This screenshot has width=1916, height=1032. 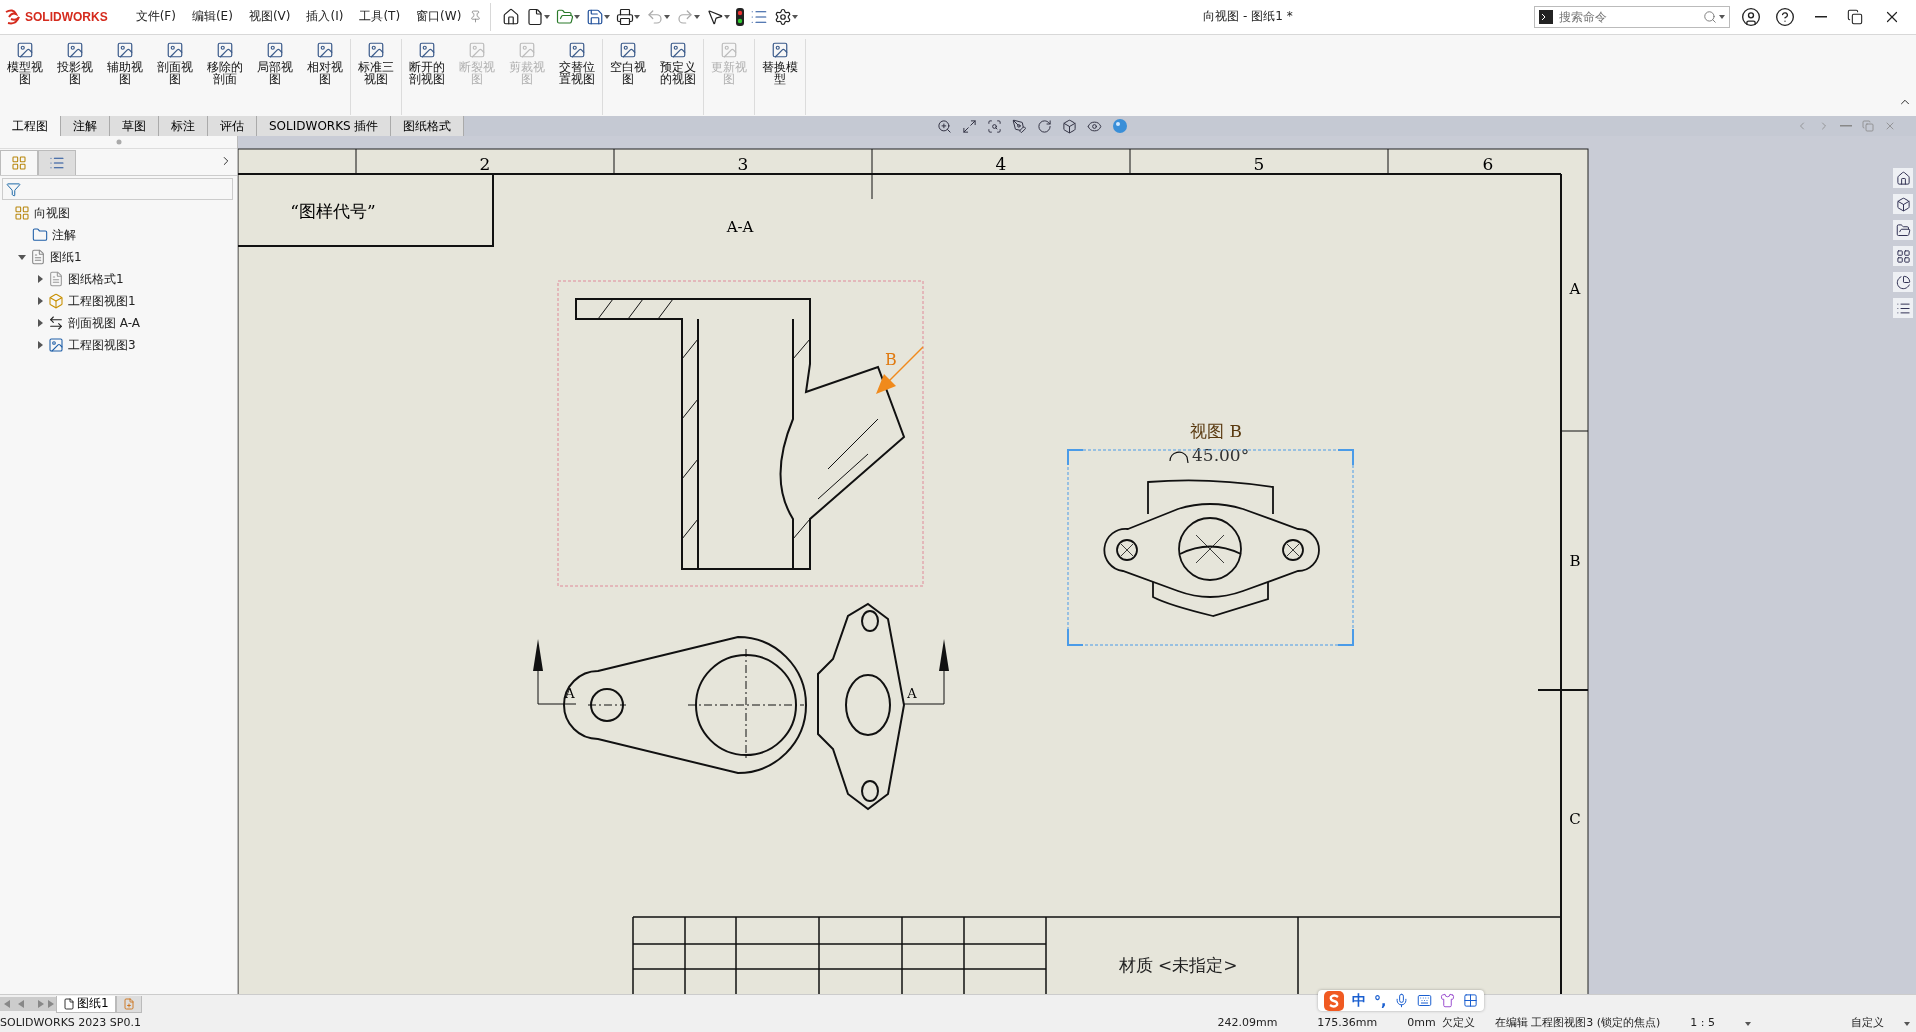 What do you see at coordinates (1001, 164) in the screenshot?
I see `zone-number: 4` at bounding box center [1001, 164].